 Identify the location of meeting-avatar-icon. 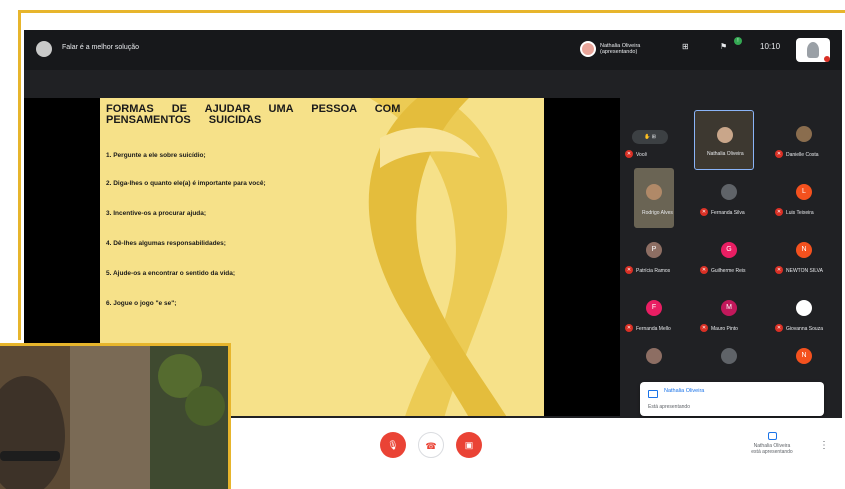
(44, 49).